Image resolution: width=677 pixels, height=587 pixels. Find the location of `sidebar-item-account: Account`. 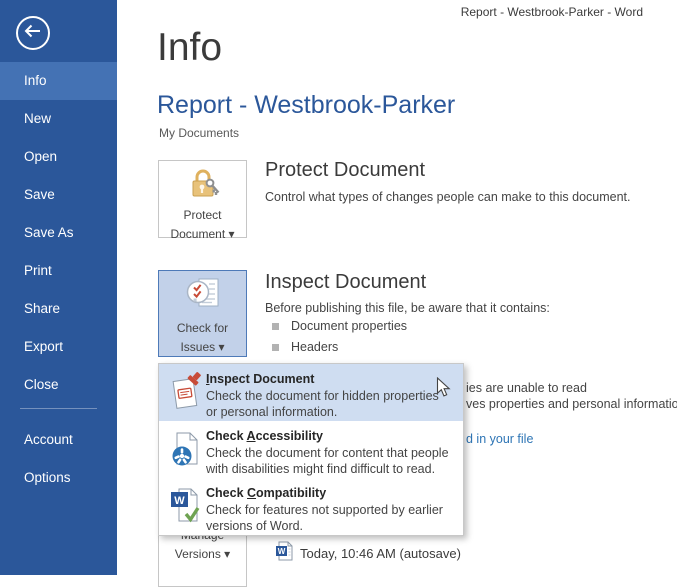

sidebar-item-account: Account is located at coordinates (58, 440).